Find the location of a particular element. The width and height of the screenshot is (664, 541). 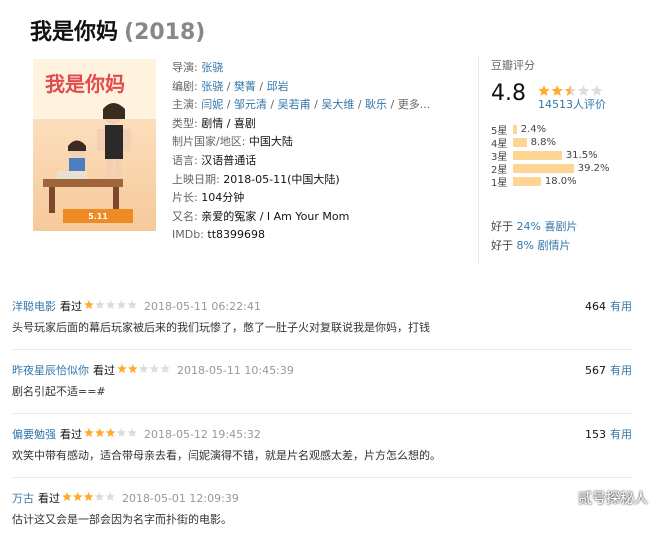

comment-time: 2018-05-11 10:45:39 is located at coordinates (235, 370).